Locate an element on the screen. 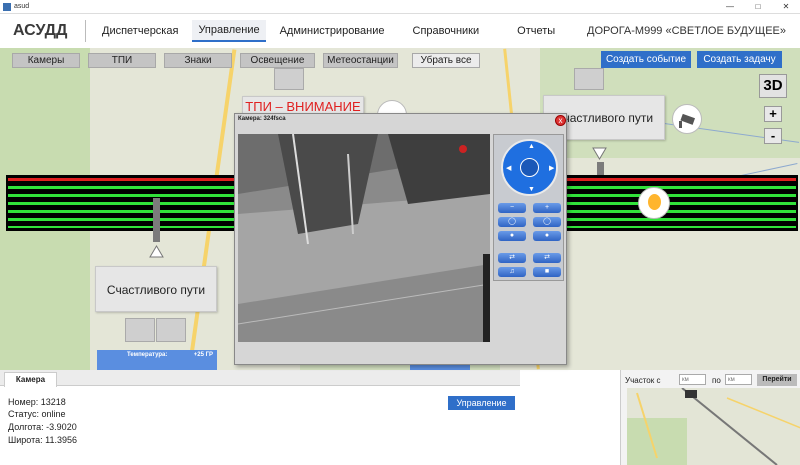 This screenshot has width=800, height=465. camera-video-feed is located at coordinates (364, 238).